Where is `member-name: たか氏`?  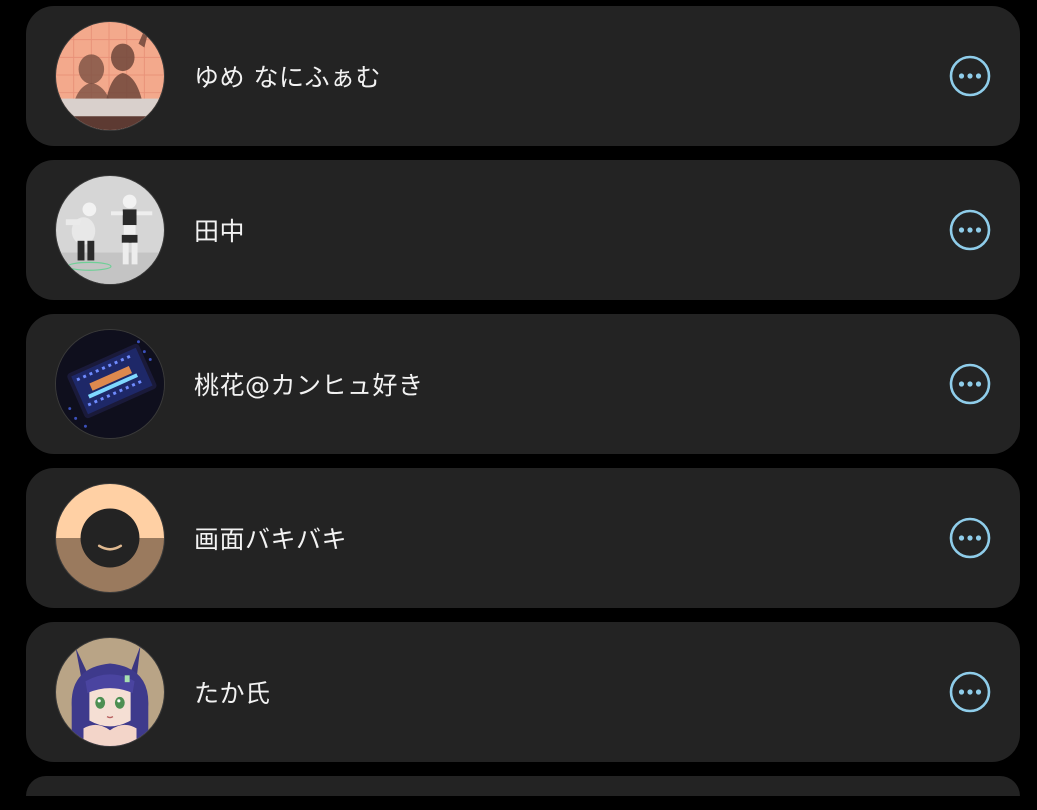
member-name: たか氏 is located at coordinates (232, 693).